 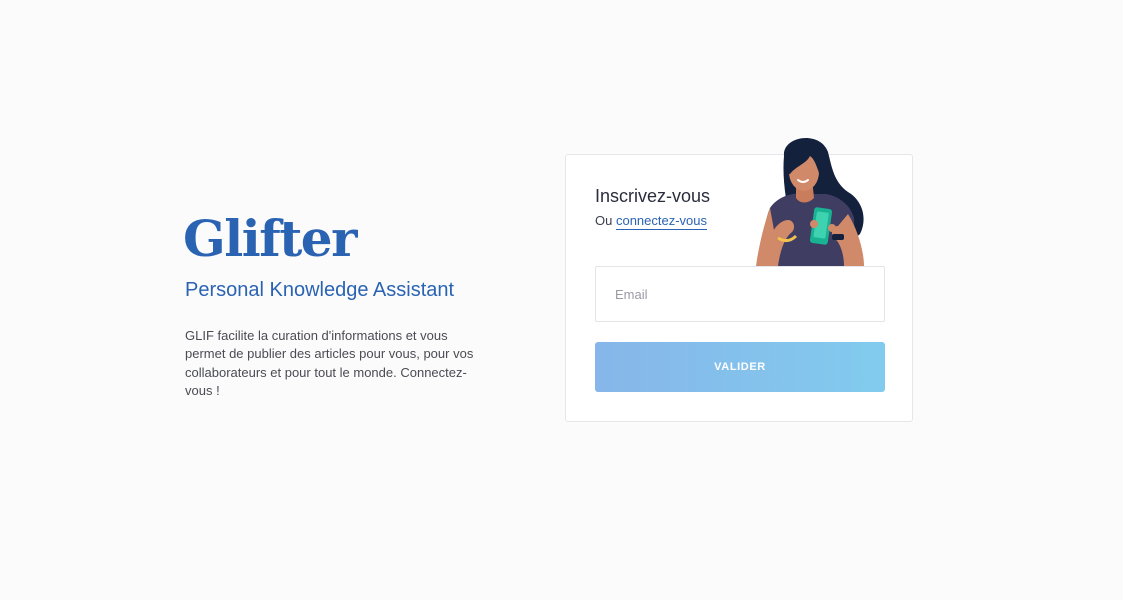 What do you see at coordinates (740, 367) in the screenshot?
I see `submit-button: VALIDER` at bounding box center [740, 367].